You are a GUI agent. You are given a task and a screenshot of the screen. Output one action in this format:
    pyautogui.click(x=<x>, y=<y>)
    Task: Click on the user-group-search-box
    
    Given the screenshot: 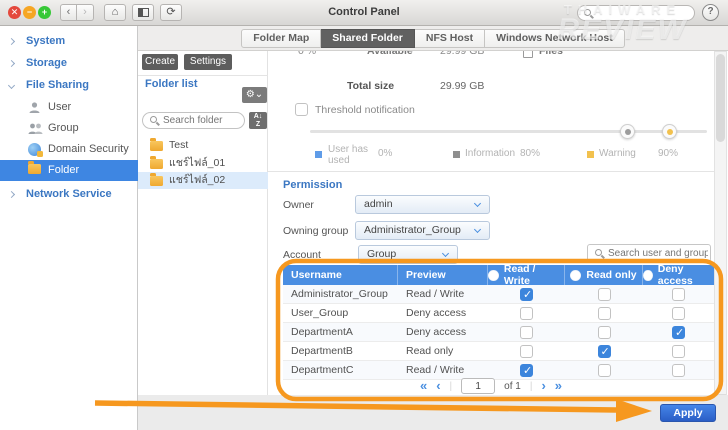 What is the action you would take?
    pyautogui.click(x=649, y=253)
    